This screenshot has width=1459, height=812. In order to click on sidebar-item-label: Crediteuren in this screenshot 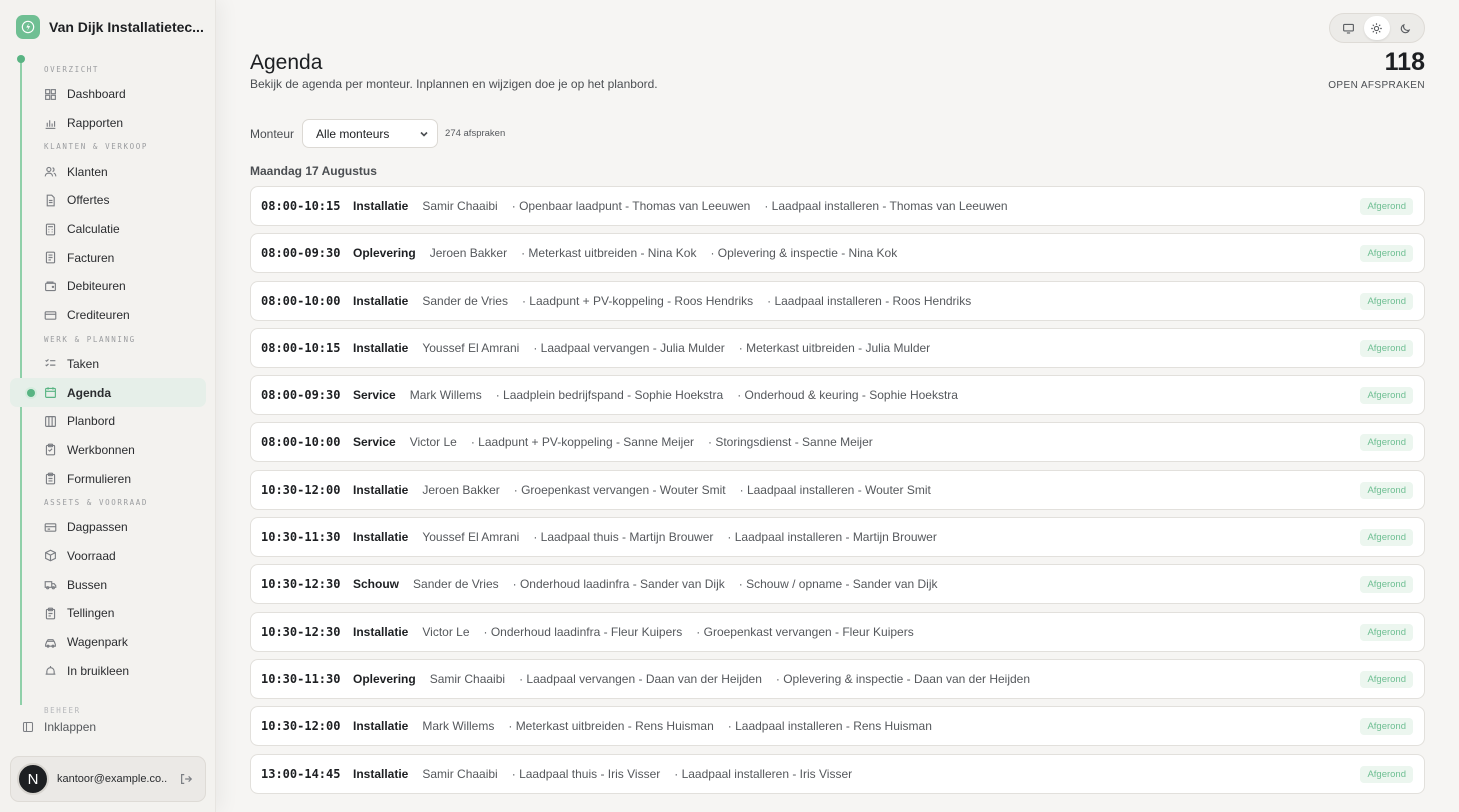, I will do `click(98, 315)`.